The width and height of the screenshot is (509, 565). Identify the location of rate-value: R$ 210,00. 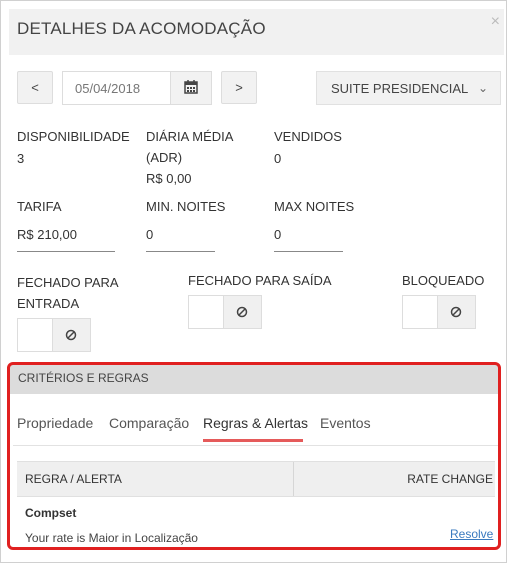
(47, 234).